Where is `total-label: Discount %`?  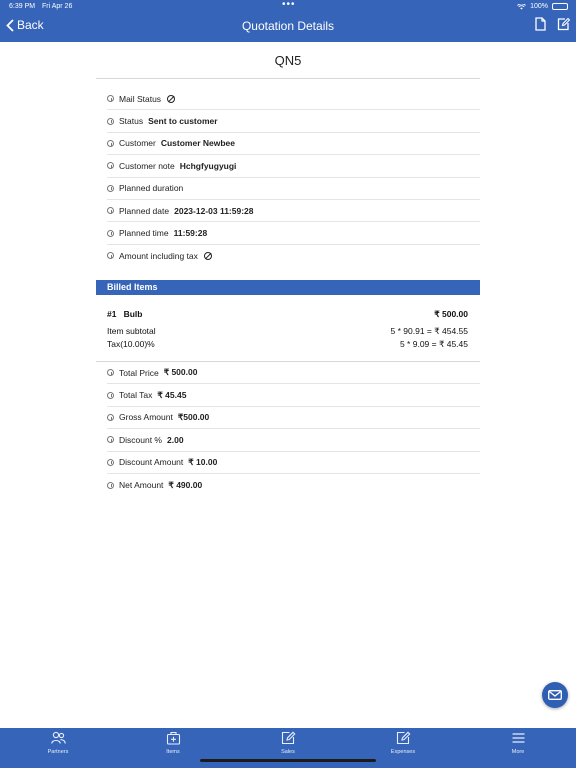
total-label: Discount % is located at coordinates (140, 439).